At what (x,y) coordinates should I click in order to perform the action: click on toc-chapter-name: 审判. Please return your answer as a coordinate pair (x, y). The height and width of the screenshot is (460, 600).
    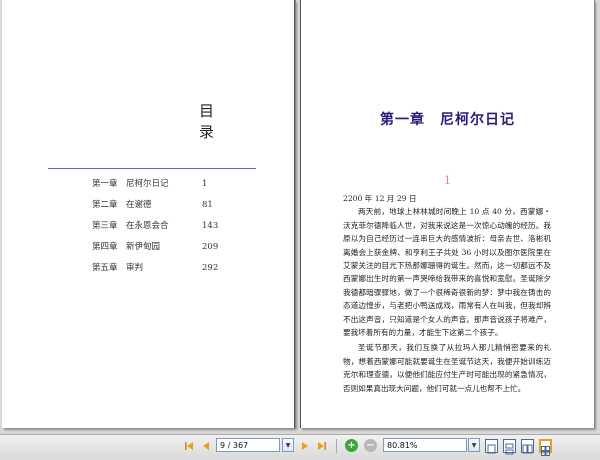
    Looking at the image, I should click on (135, 268).